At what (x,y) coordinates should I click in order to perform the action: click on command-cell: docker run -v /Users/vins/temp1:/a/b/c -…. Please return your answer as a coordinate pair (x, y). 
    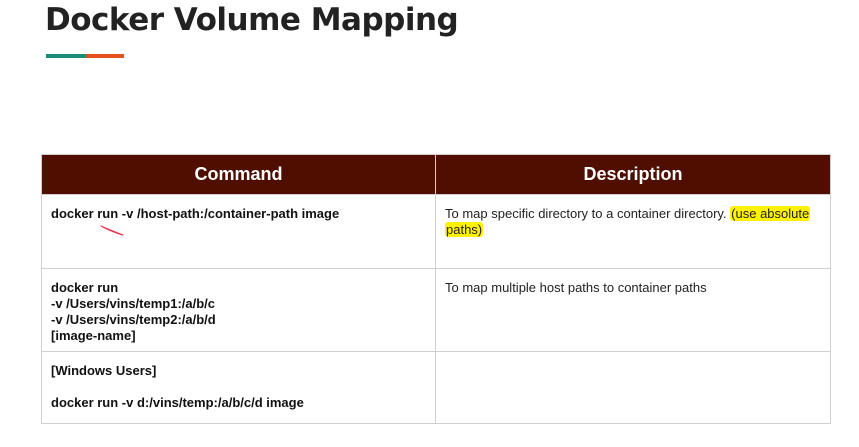
    Looking at the image, I should click on (238, 310).